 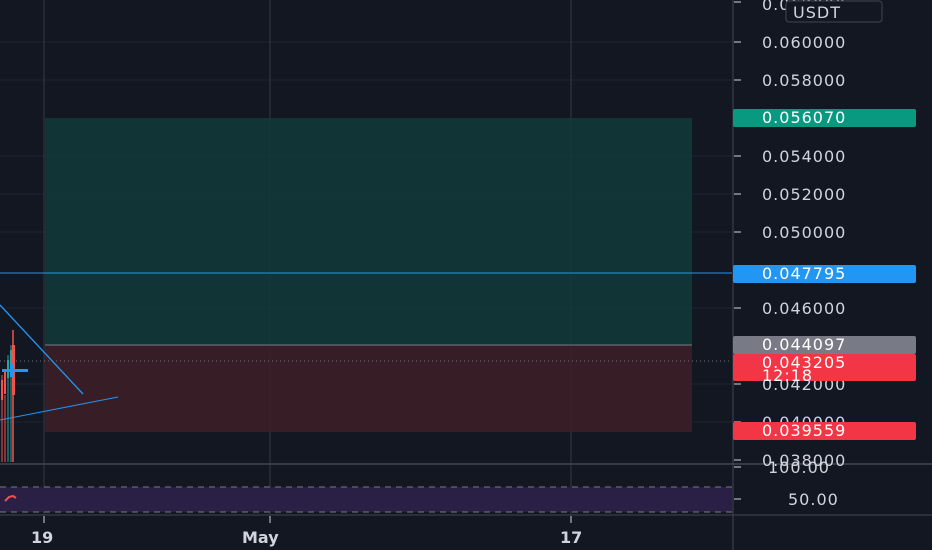 What do you see at coordinates (8, 396) in the screenshot?
I see `candles` at bounding box center [8, 396].